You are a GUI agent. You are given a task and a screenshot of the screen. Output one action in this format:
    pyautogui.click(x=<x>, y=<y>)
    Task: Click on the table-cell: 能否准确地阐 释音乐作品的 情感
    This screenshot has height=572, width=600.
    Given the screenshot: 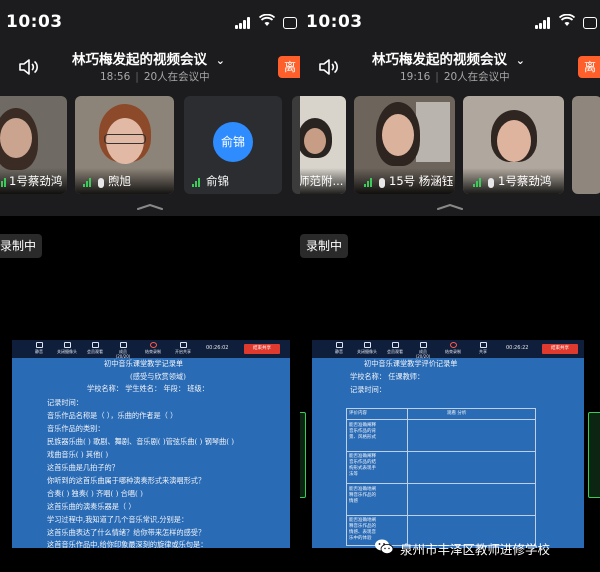 What is the action you would take?
    pyautogui.click(x=362, y=495)
    